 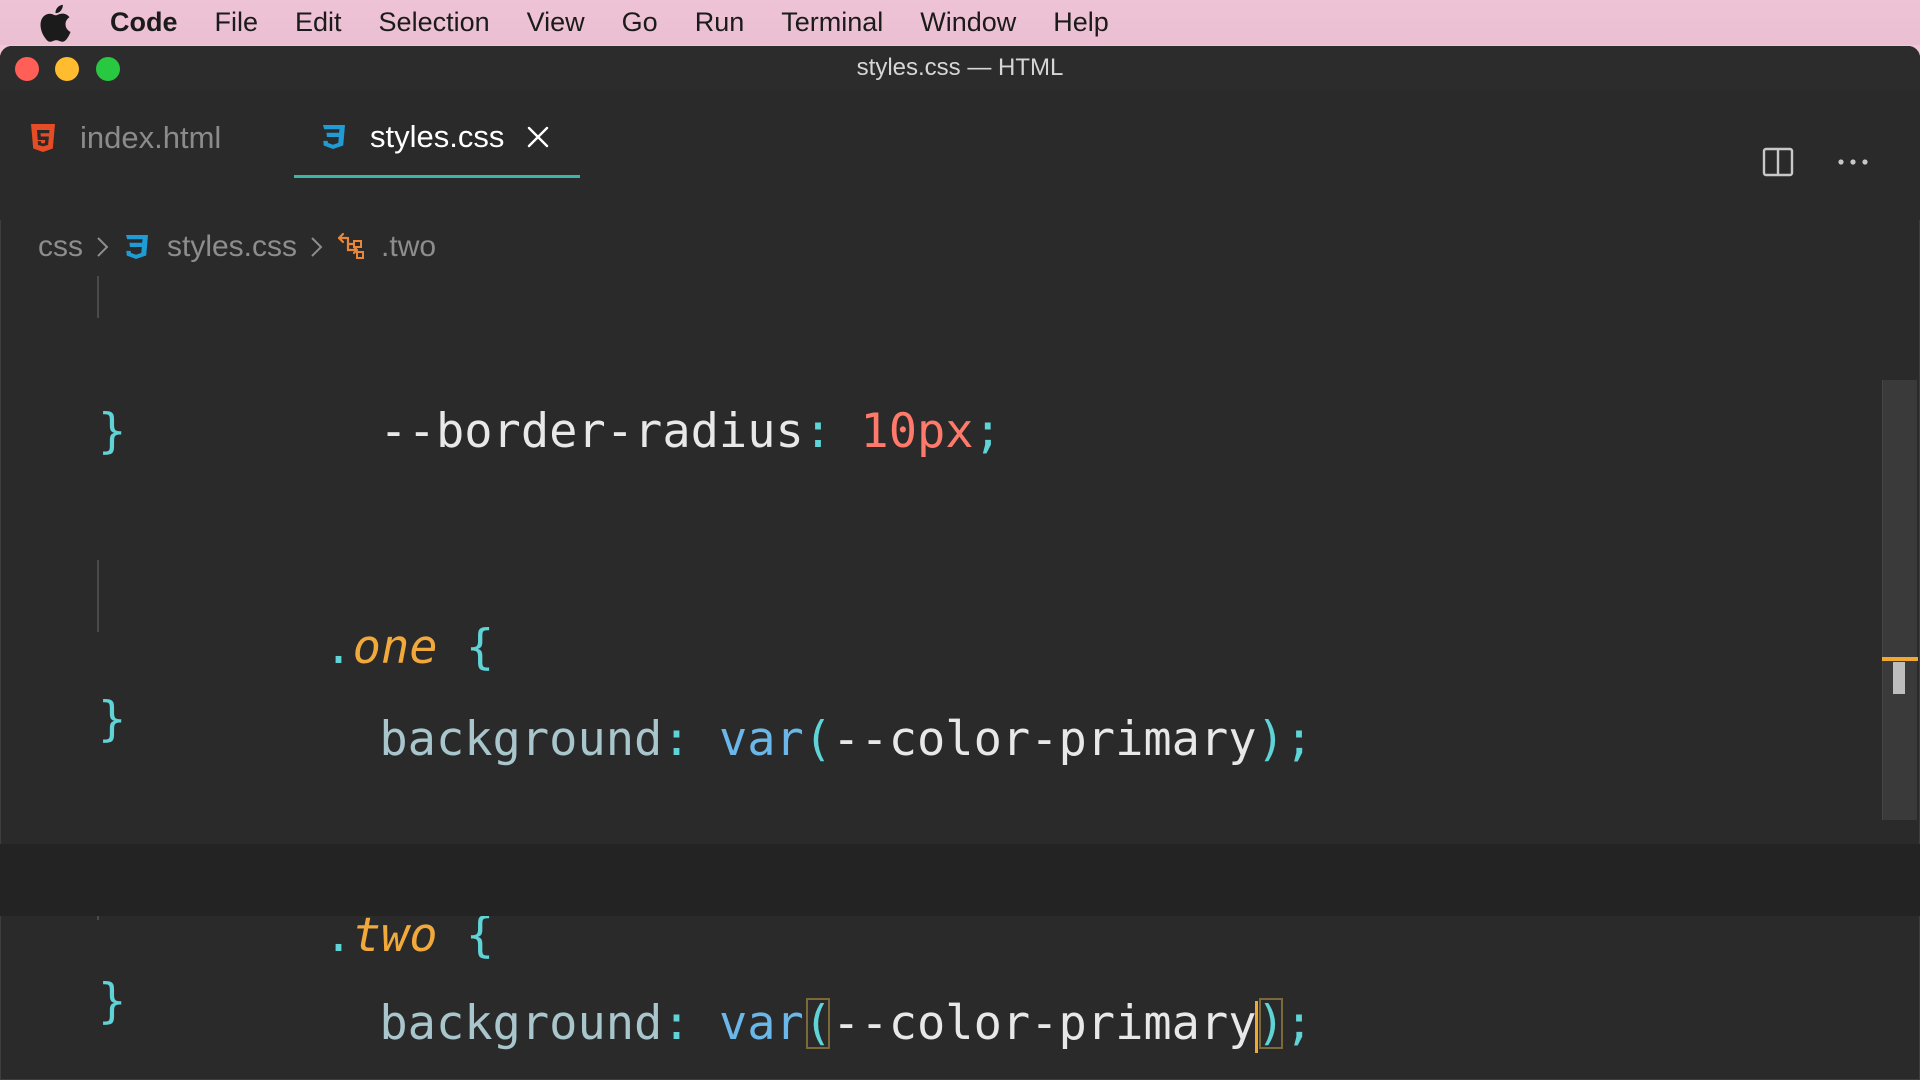 What do you see at coordinates (318, 22) in the screenshot?
I see `menu-edit: Edit` at bounding box center [318, 22].